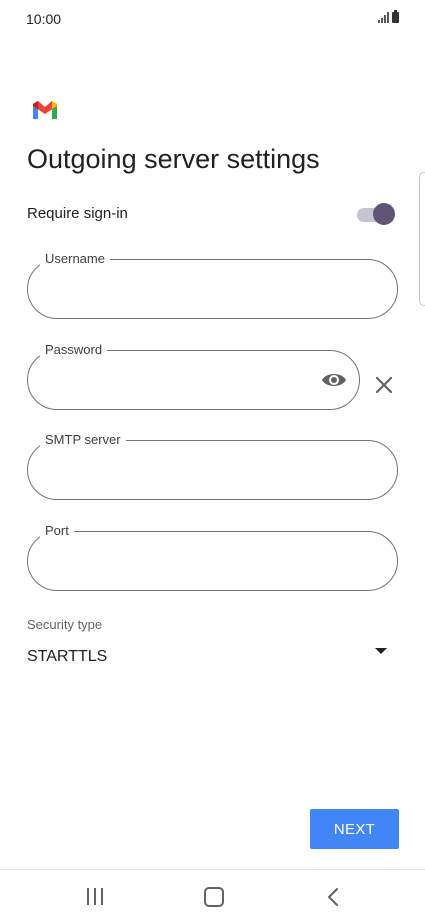  I want to click on status-bar: 10:00, so click(212, 20).